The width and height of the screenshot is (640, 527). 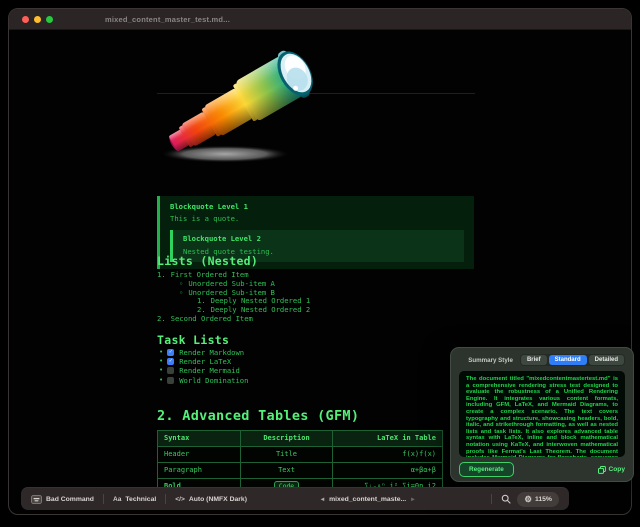 What do you see at coordinates (203, 361) in the screenshot?
I see `task-item: •Render LaTeX` at bounding box center [203, 361].